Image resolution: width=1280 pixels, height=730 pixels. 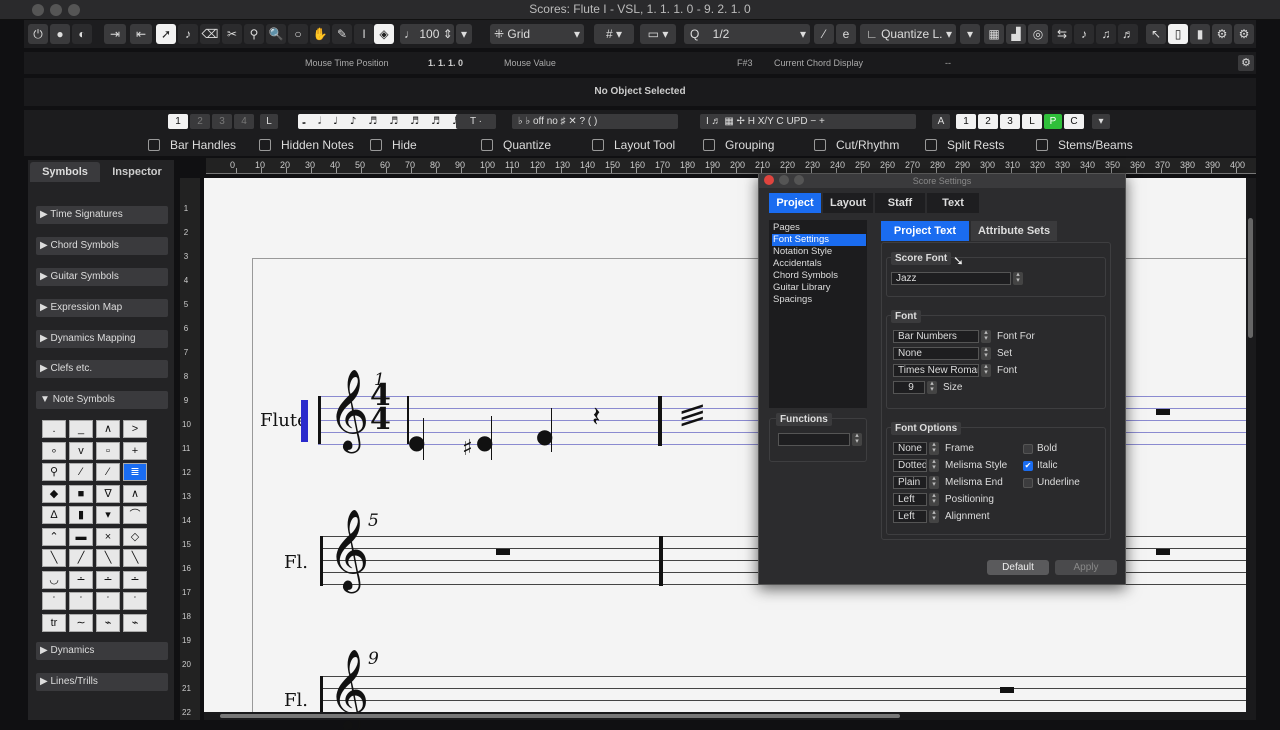 What do you see at coordinates (1246, 63) in the screenshot?
I see `gear-icon: ⚙` at bounding box center [1246, 63].